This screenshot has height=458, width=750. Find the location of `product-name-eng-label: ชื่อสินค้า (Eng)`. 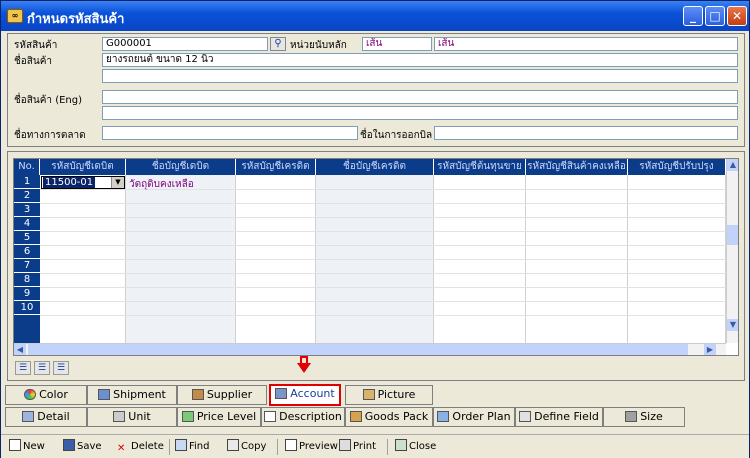

product-name-eng-label: ชื่อสินค้า (Eng) is located at coordinates (48, 100).